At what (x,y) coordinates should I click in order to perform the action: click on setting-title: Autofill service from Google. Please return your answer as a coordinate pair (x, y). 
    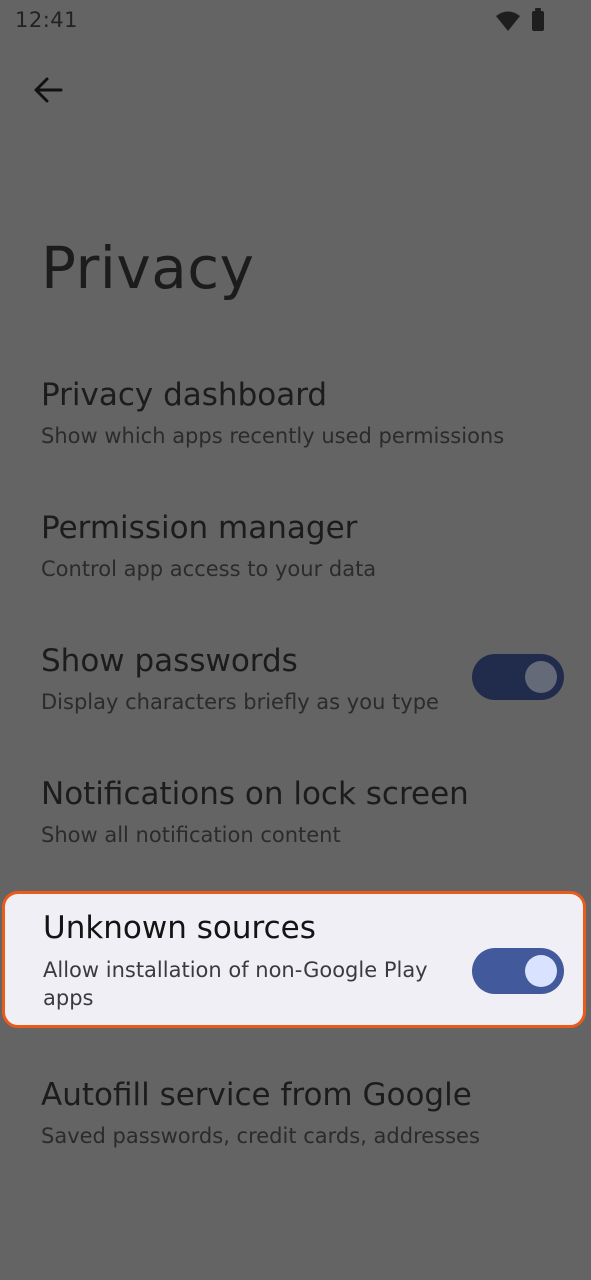
    Looking at the image, I should click on (256, 1095).